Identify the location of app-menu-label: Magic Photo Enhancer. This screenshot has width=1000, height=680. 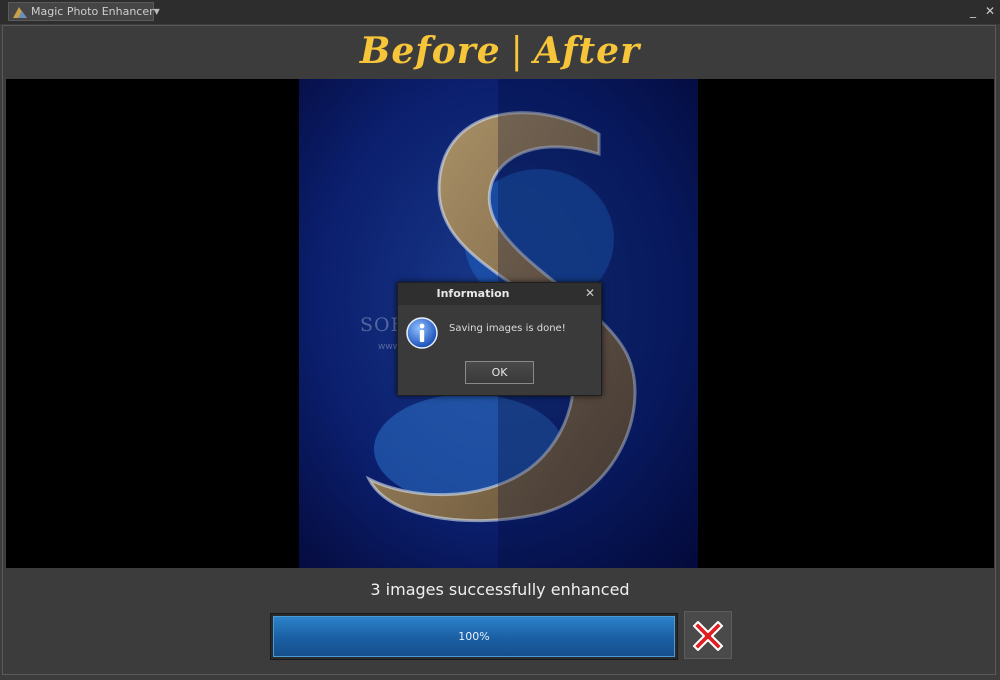
(92, 11).